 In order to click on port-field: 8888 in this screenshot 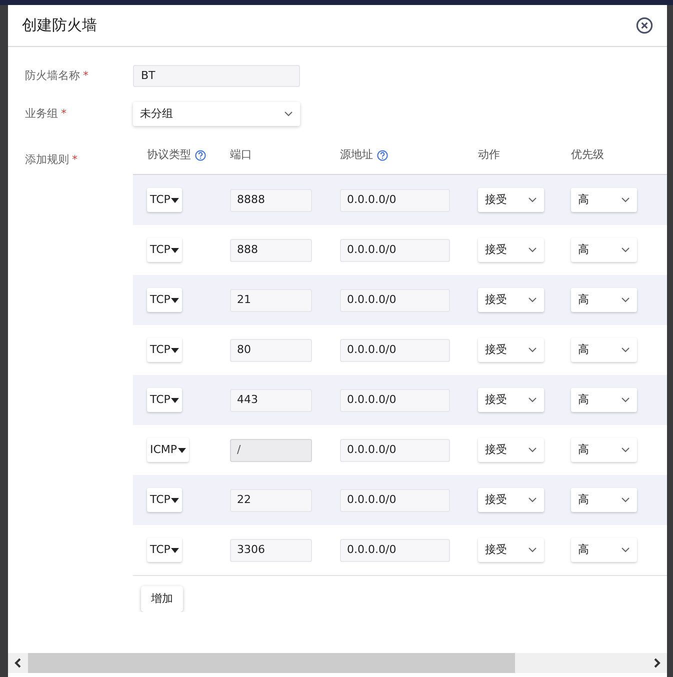, I will do `click(271, 200)`.